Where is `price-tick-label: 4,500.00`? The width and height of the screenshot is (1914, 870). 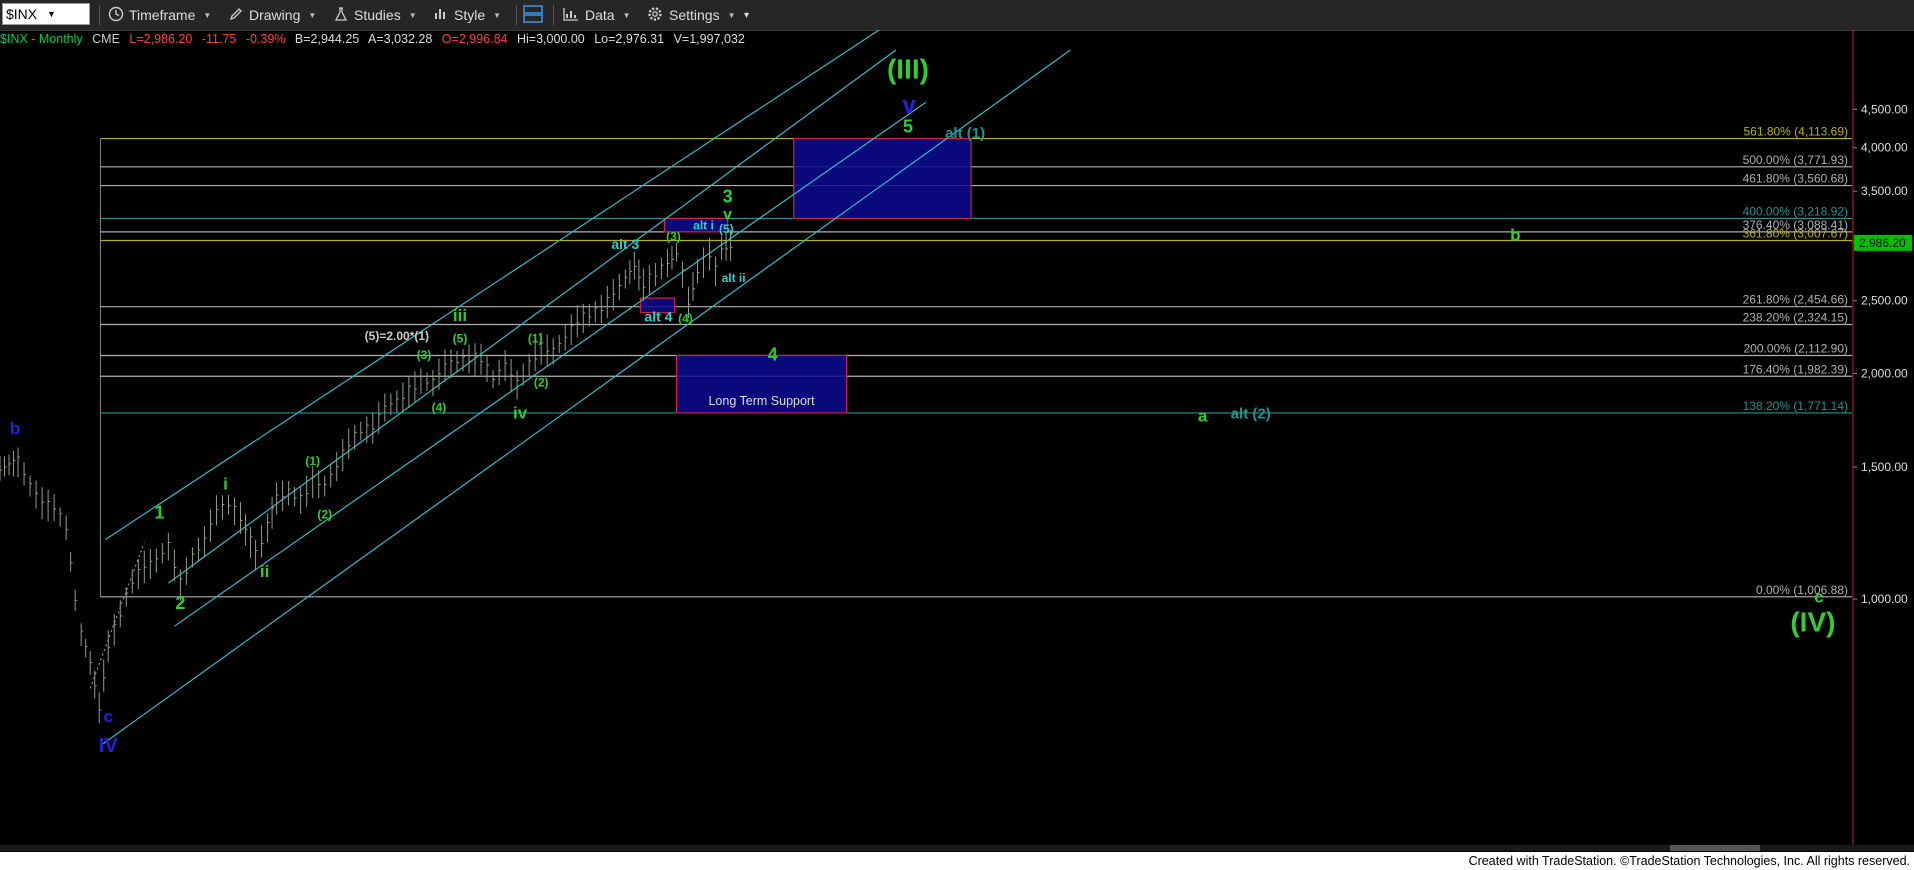
price-tick-label: 4,500.00 is located at coordinates (1884, 109).